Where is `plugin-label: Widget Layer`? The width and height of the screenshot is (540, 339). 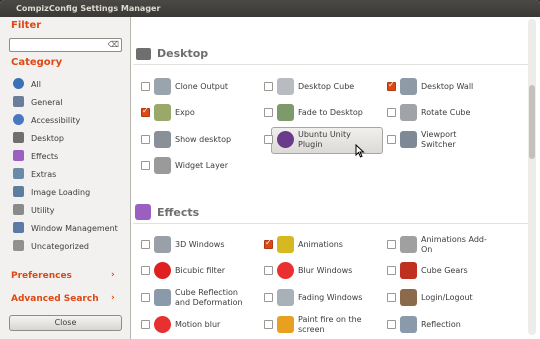 plugin-label: Widget Layer is located at coordinates (202, 165).